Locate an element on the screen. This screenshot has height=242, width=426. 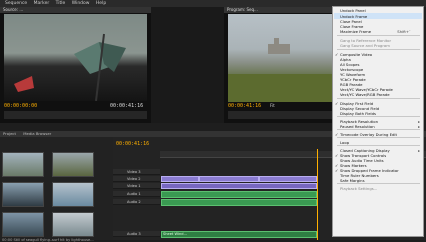
track-header-video-2: Video 2 is located at coordinates (136, 179).